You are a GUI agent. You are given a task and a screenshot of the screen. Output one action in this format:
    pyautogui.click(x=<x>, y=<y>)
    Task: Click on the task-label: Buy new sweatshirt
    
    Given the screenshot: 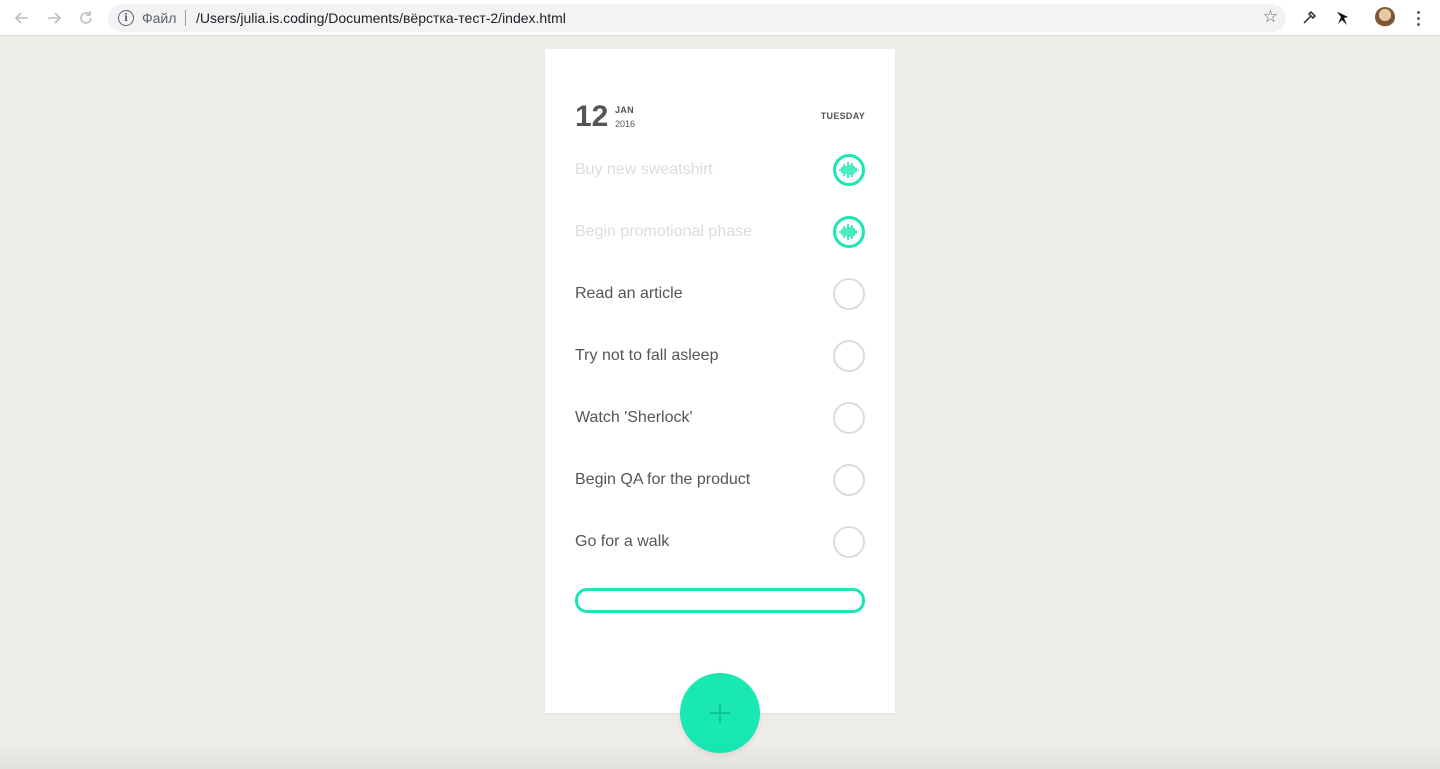 What is the action you would take?
    pyautogui.click(x=644, y=169)
    